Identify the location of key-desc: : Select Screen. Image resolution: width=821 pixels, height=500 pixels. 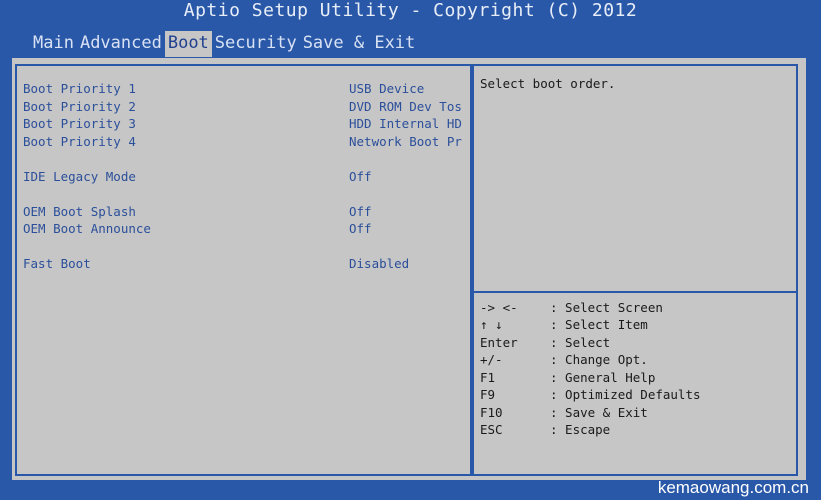
(606, 307).